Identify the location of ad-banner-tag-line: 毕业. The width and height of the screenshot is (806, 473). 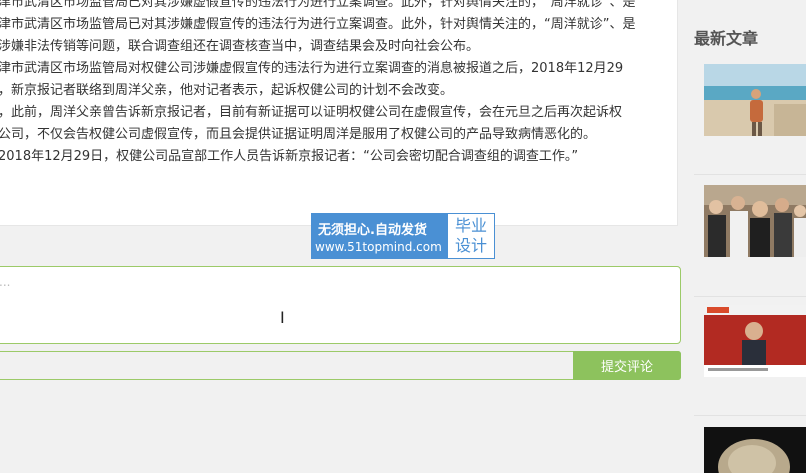
(470, 225).